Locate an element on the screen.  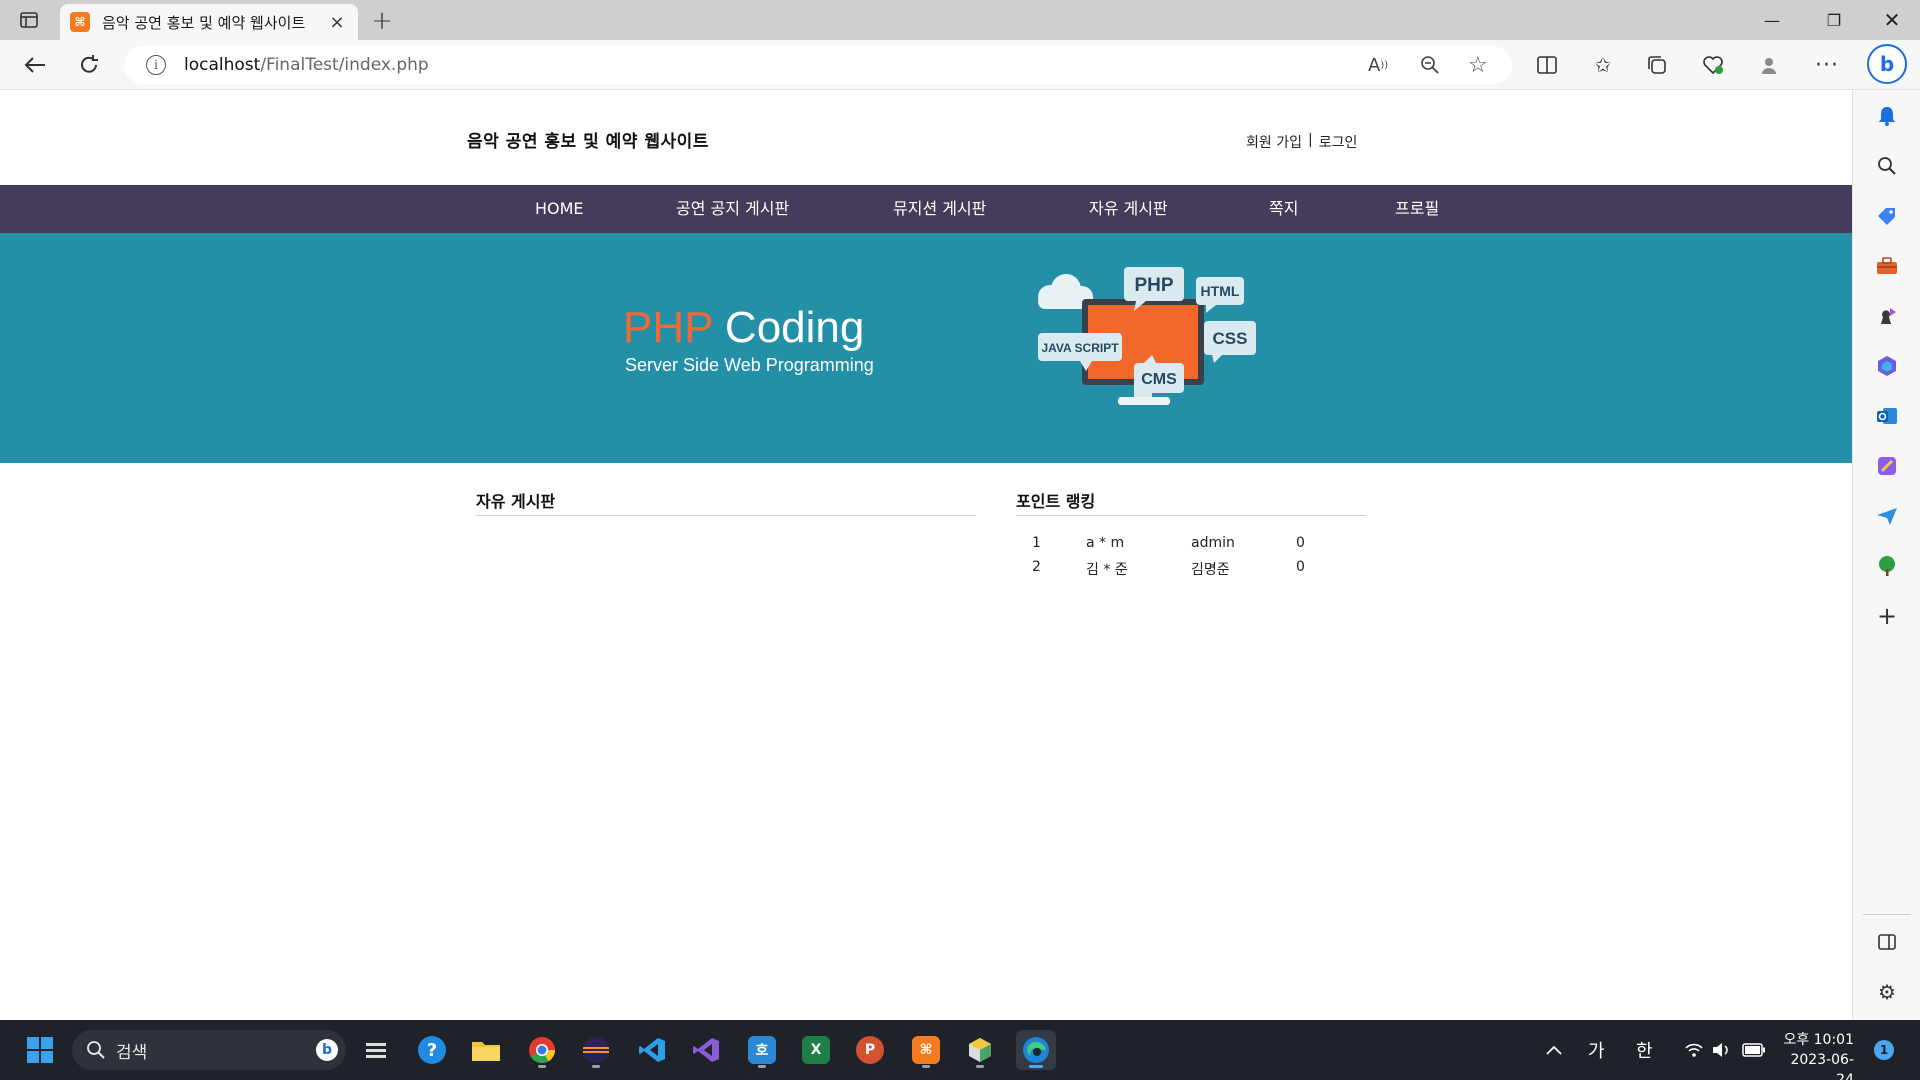
refresh-icon is located at coordinates (89, 64).